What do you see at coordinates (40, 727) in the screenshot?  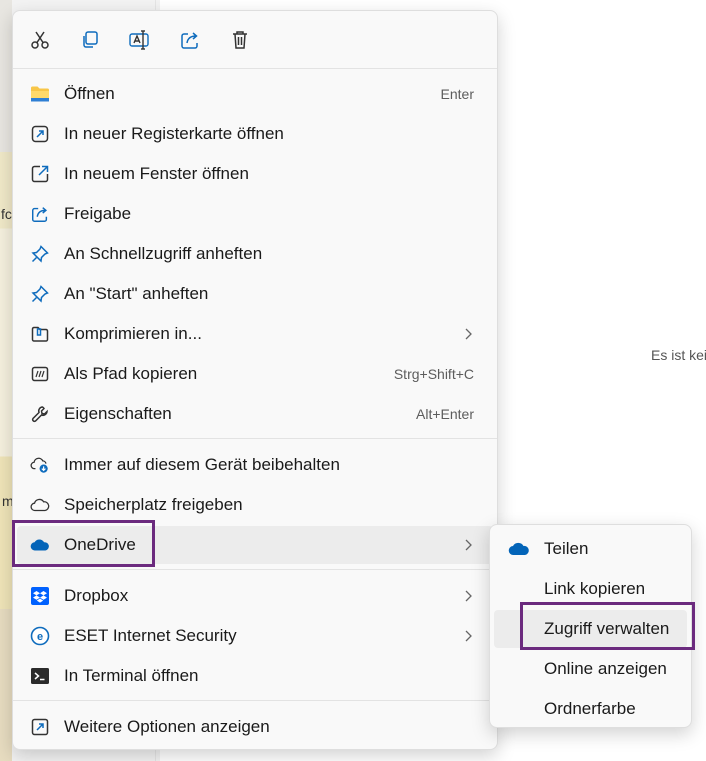 I see `more-options-icon` at bounding box center [40, 727].